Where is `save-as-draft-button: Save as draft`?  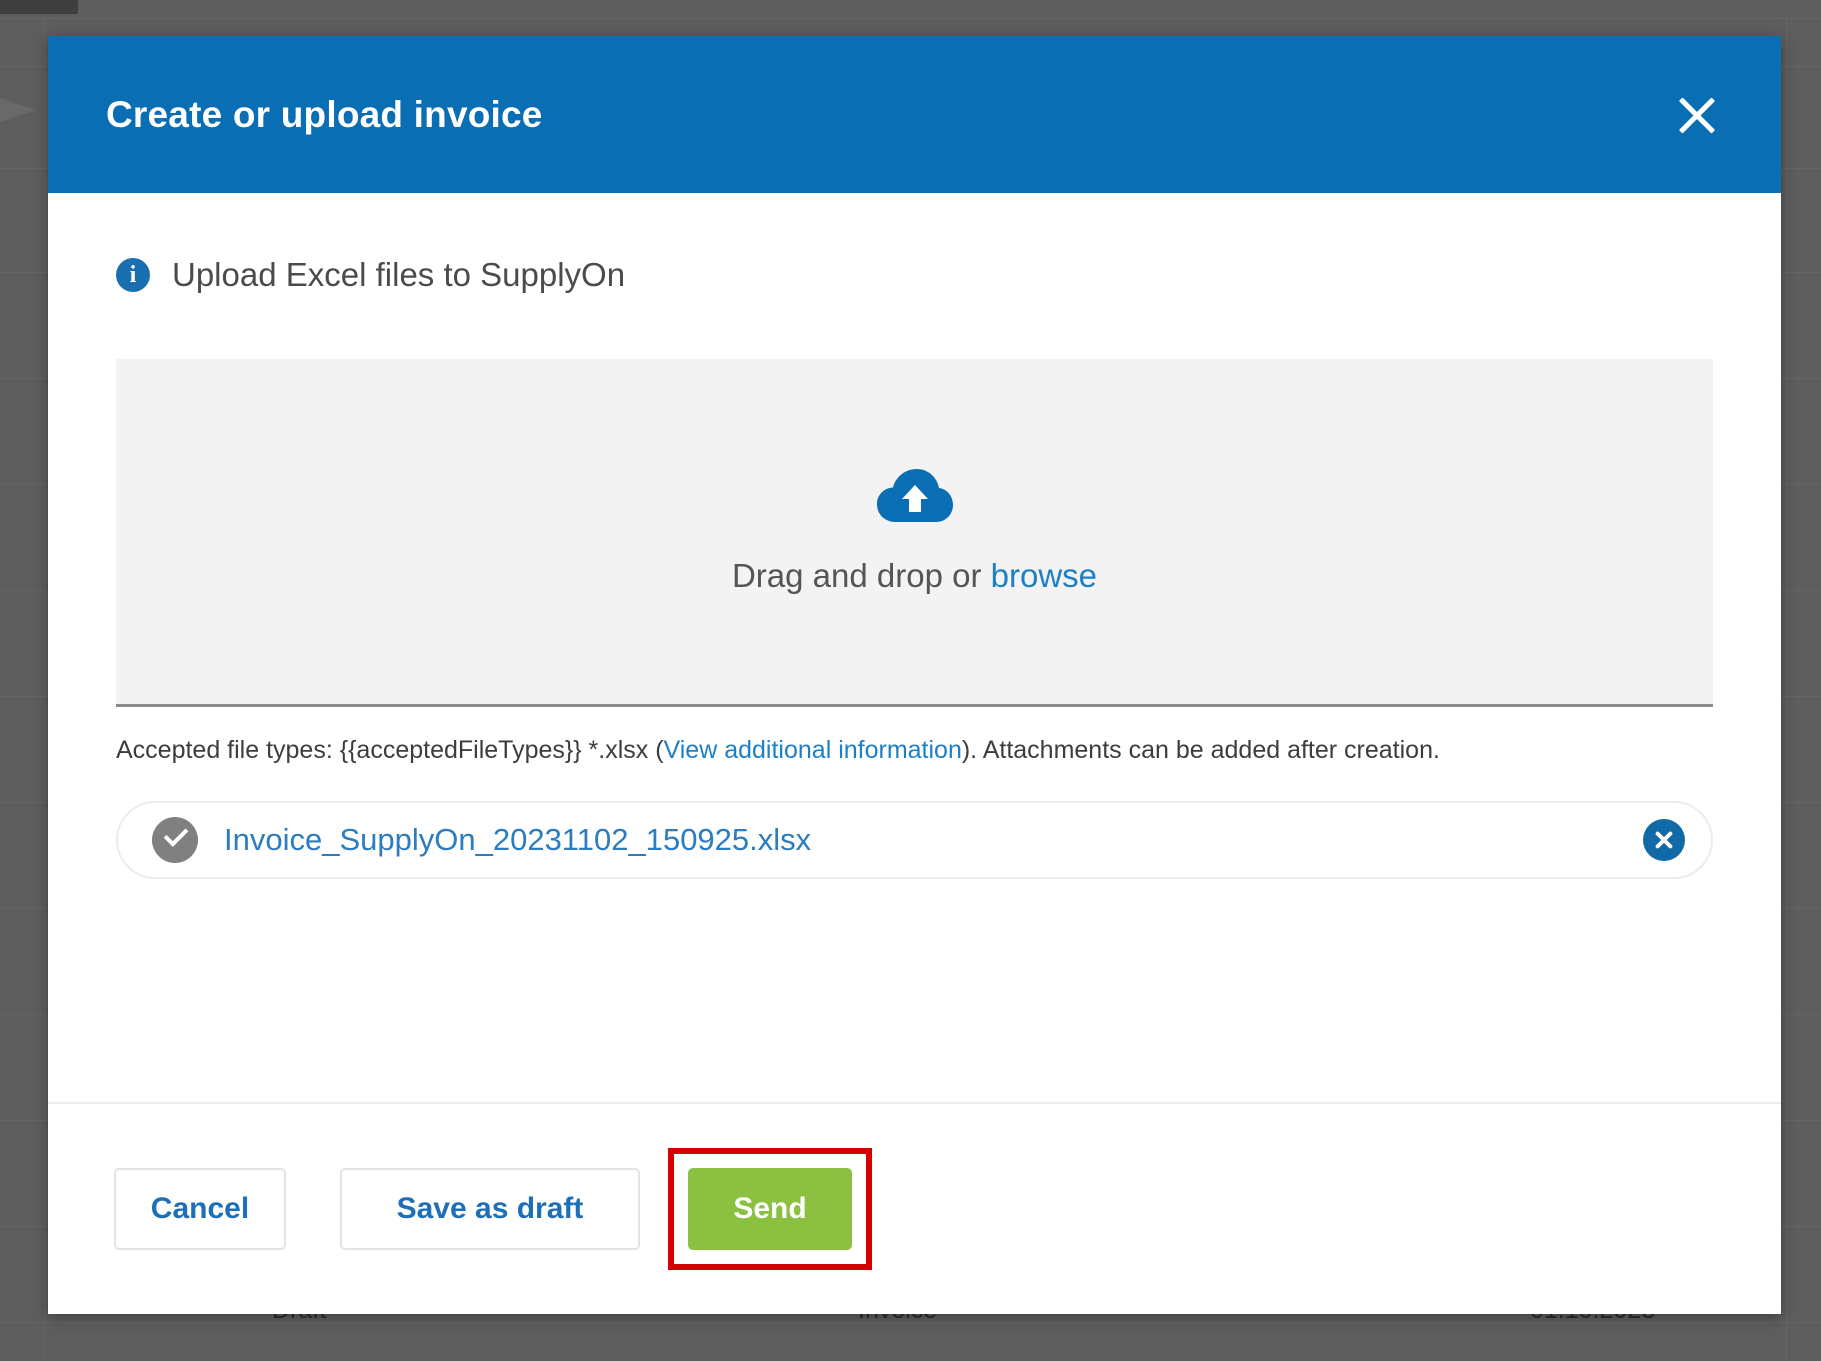
save-as-draft-button: Save as draft is located at coordinates (490, 1209).